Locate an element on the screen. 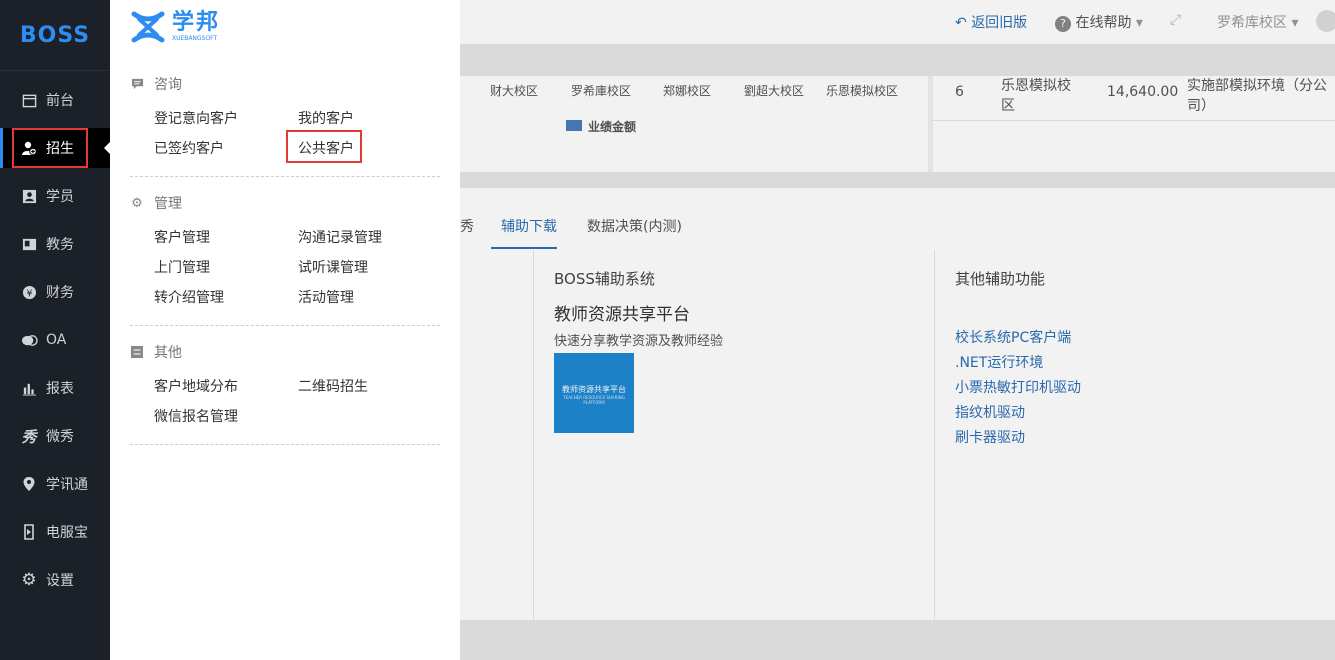 The height and width of the screenshot is (660, 1335). other-functions-title: 其他辅助功能 is located at coordinates (1000, 279).